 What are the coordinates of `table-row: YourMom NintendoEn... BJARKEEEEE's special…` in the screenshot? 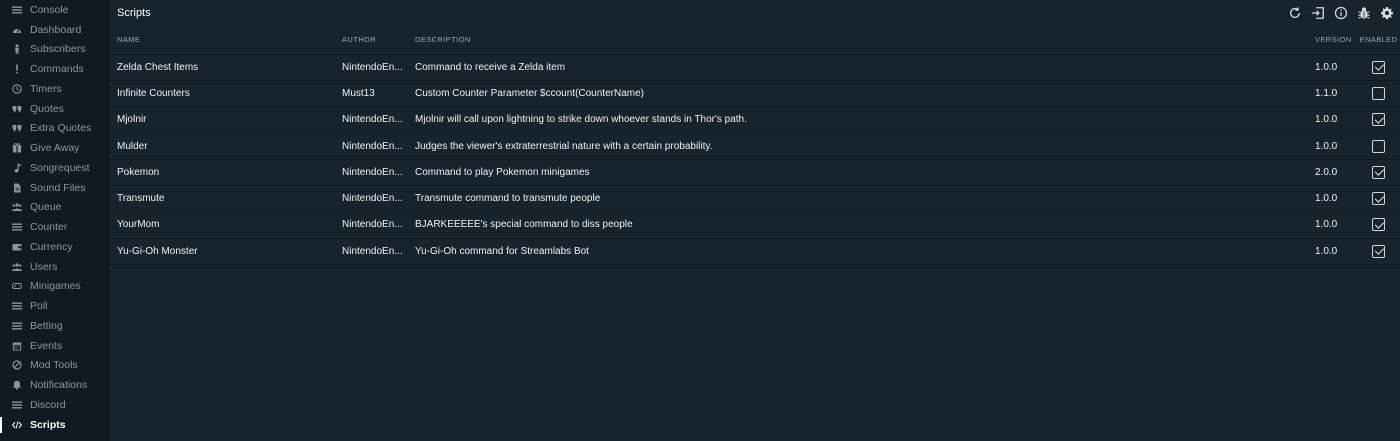 It's located at (755, 224).